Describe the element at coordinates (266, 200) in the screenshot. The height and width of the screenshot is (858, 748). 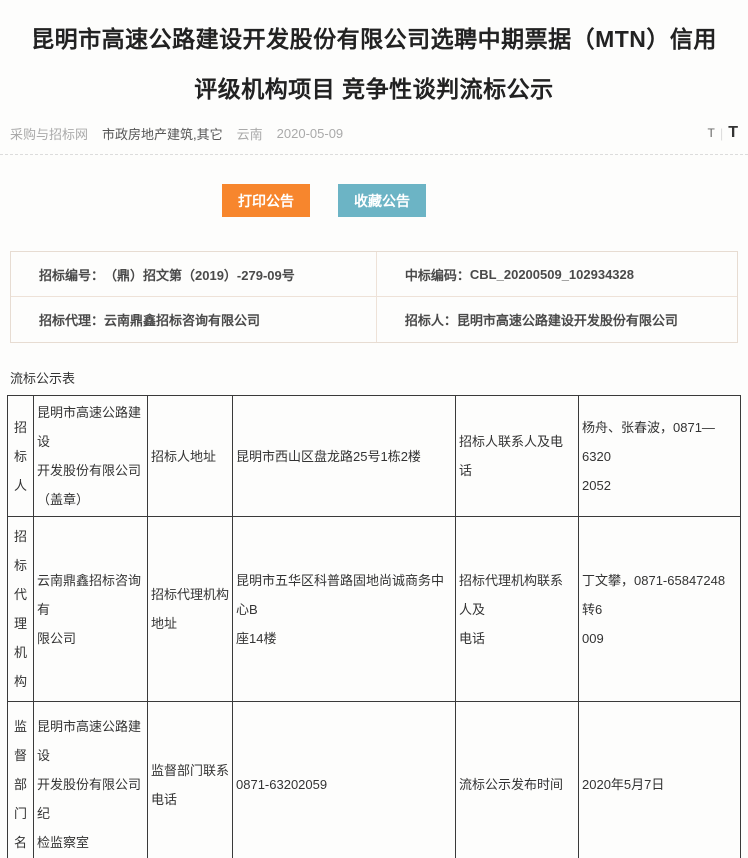
I see `print-announcement-button: 打印公告` at that location.